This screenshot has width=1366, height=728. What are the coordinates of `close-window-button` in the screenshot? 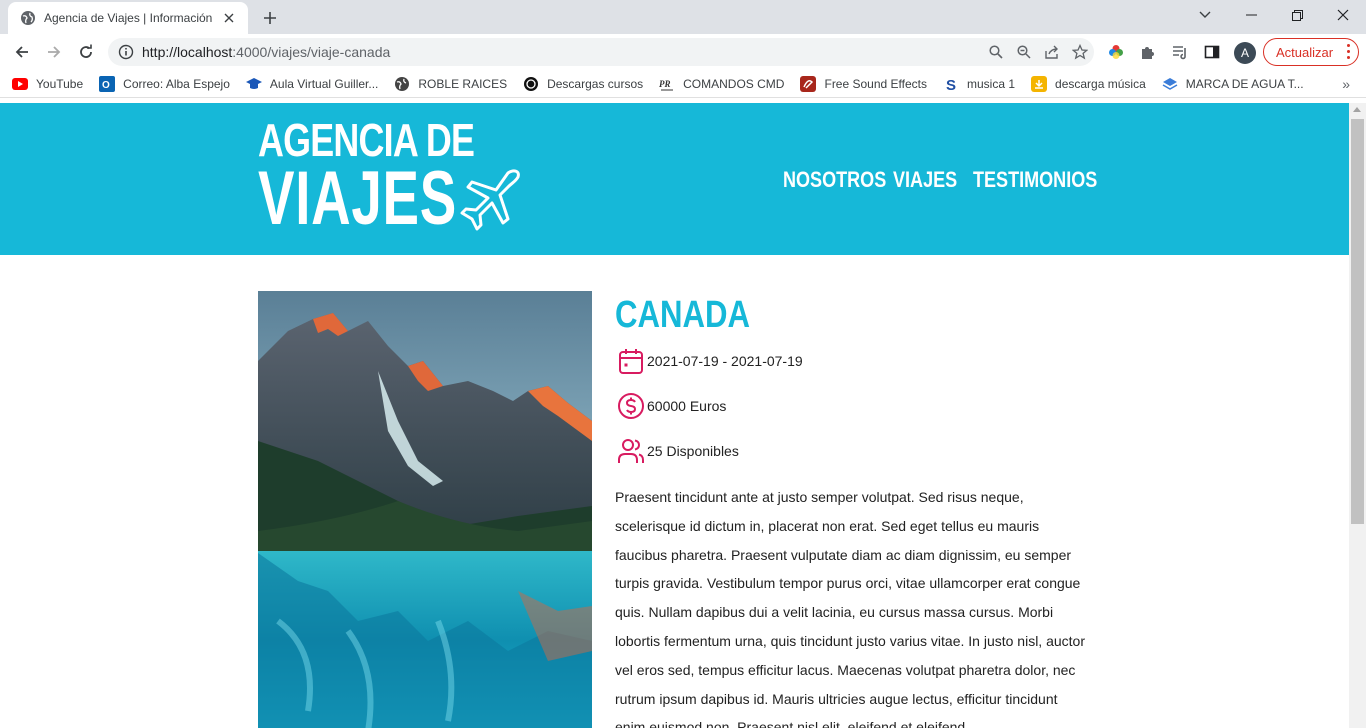 It's located at (1343, 15).